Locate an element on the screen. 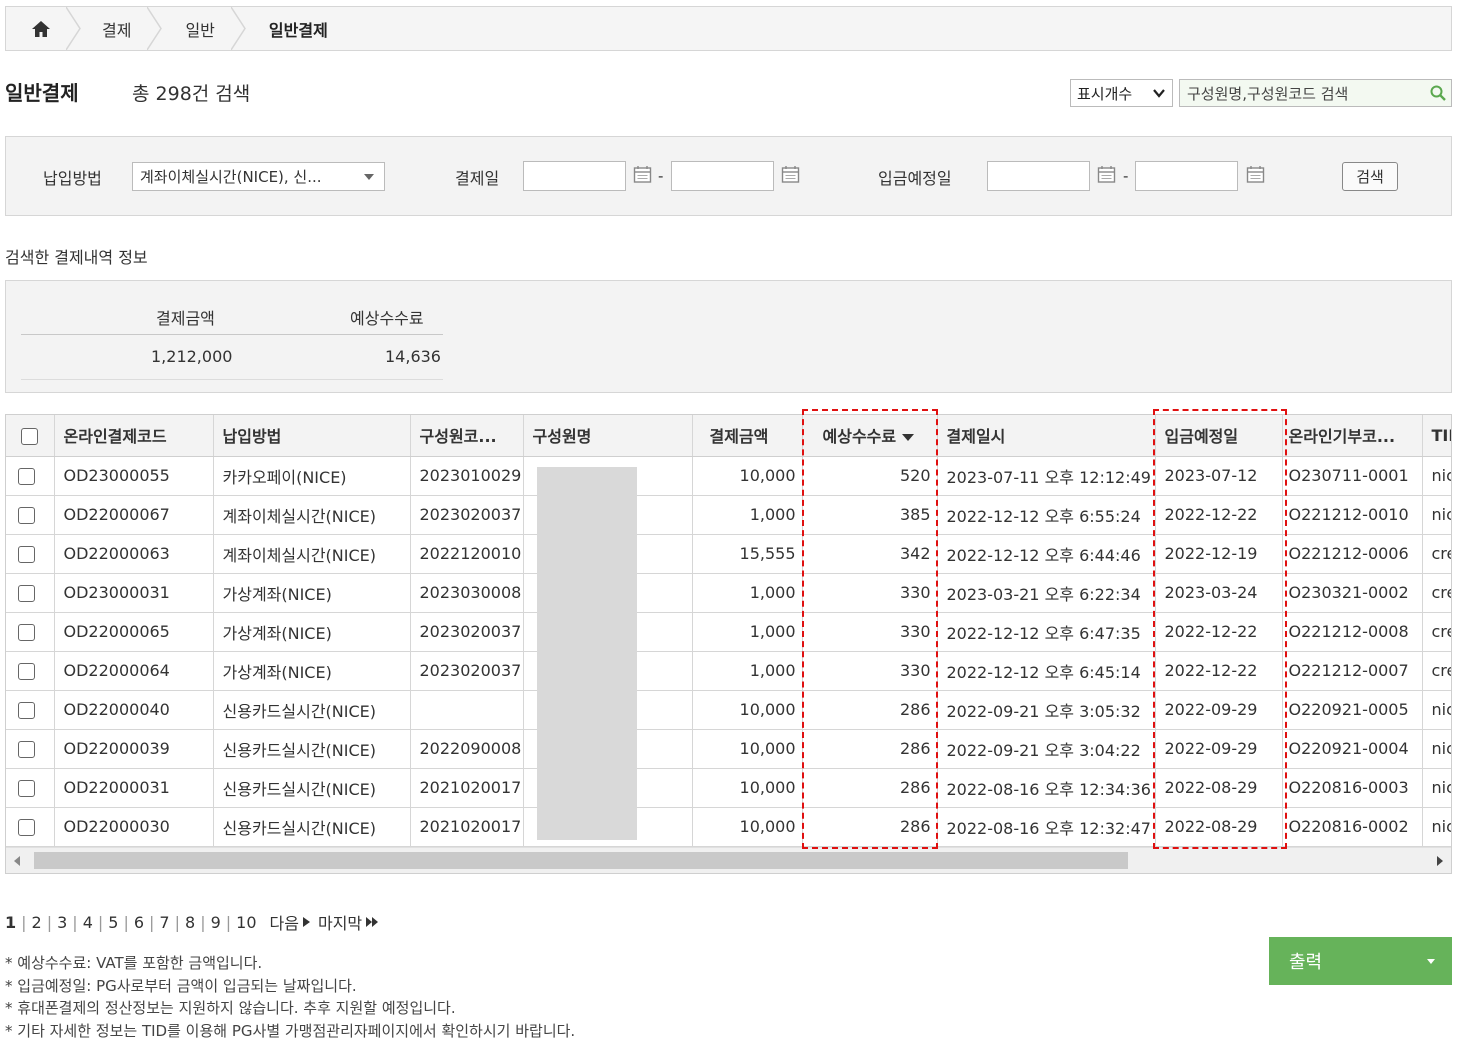  summary-table: 결제금액 예상수수료 1,212,000 14,636 is located at coordinates (232, 336).